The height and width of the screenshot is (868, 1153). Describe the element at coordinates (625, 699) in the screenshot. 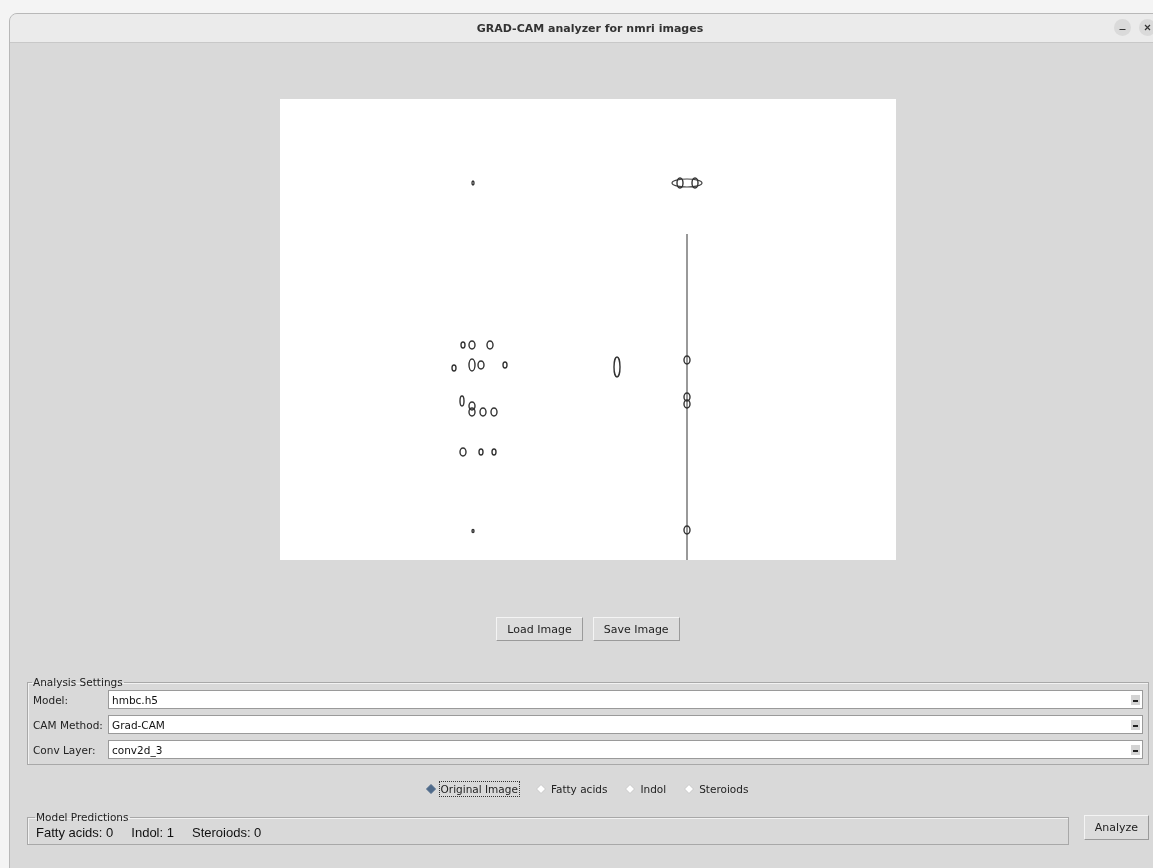

I see `dropdown-field: hmbc.h5` at that location.